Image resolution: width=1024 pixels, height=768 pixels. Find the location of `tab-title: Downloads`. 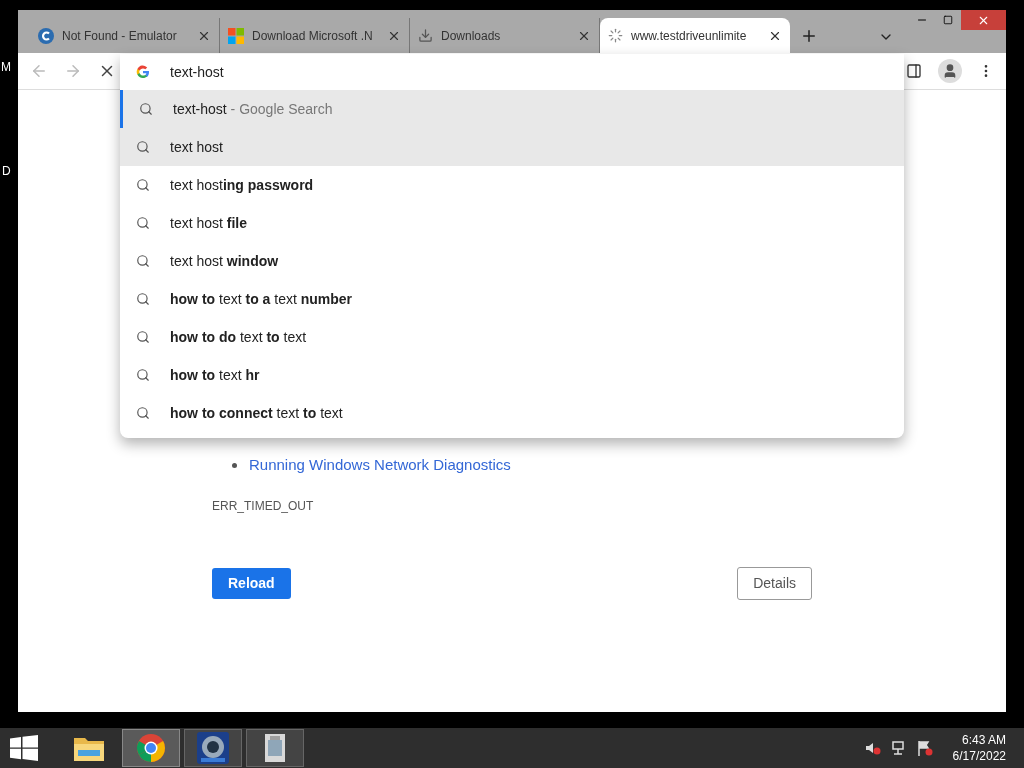

tab-title: Downloads is located at coordinates (471, 36).